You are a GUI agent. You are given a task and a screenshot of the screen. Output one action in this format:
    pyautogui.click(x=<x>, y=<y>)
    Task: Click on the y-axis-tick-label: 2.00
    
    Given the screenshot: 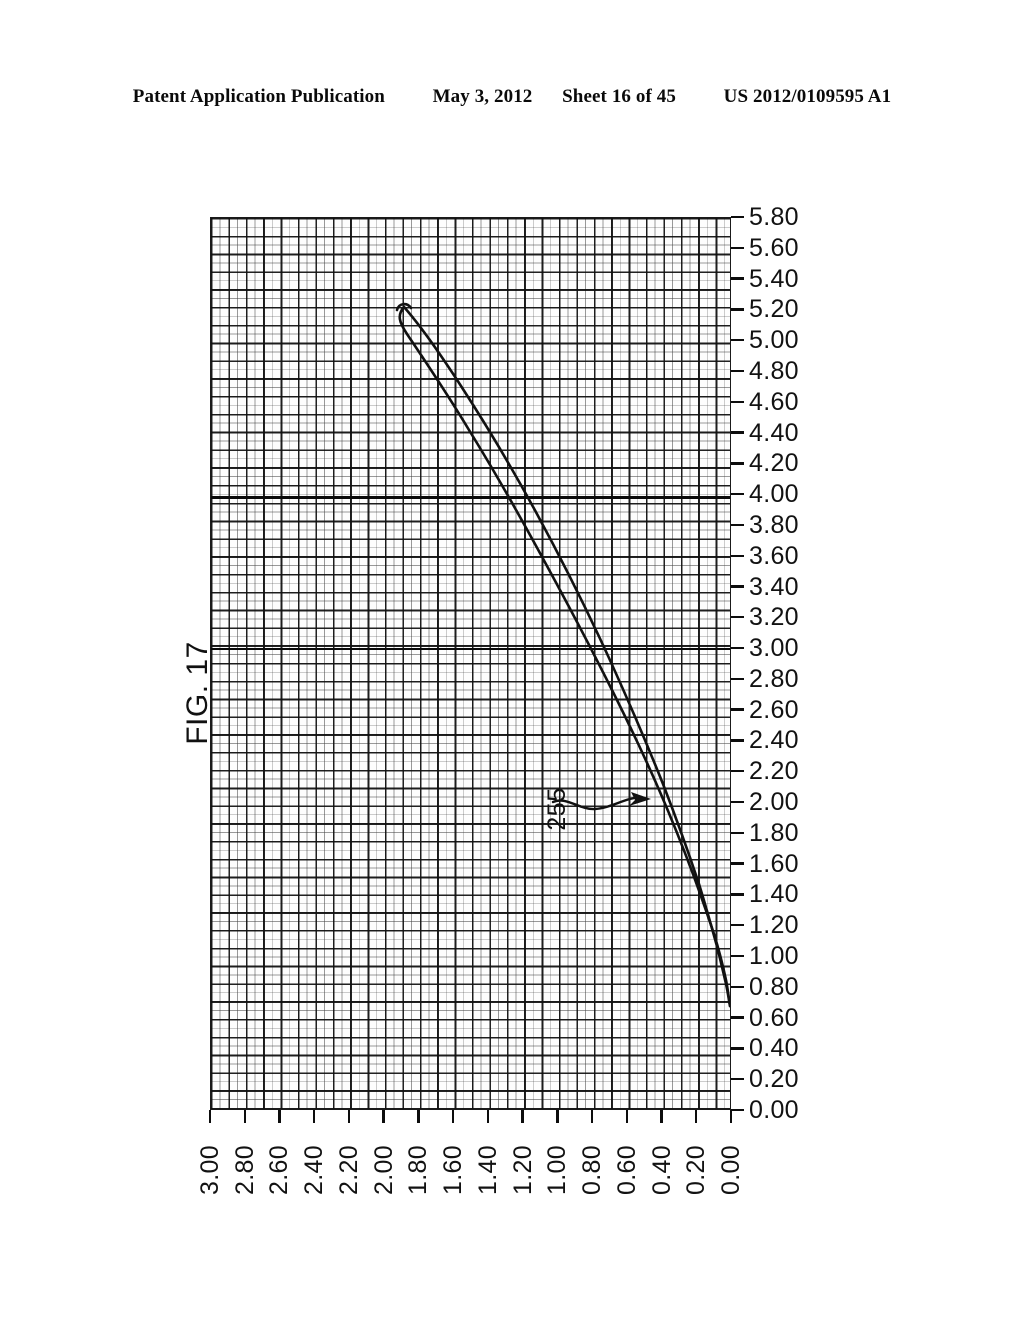 What is the action you would take?
    pyautogui.click(x=774, y=802)
    